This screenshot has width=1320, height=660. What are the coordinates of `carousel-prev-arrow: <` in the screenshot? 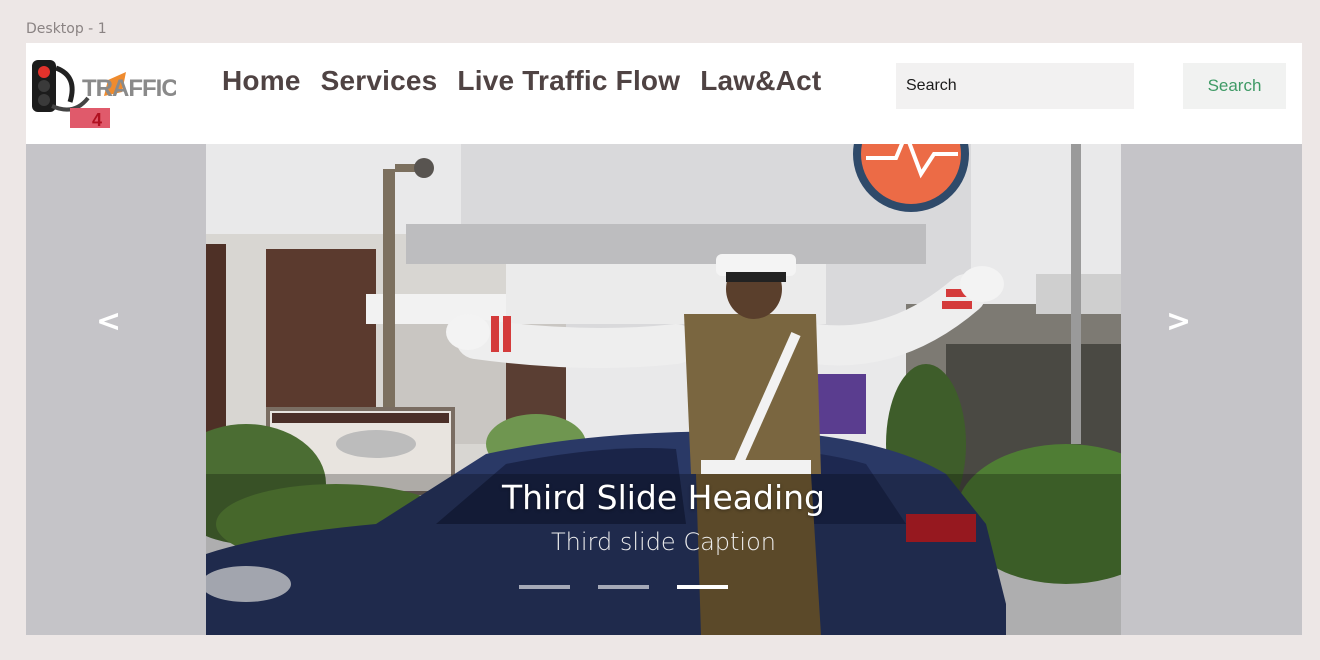 It's located at (108, 321).